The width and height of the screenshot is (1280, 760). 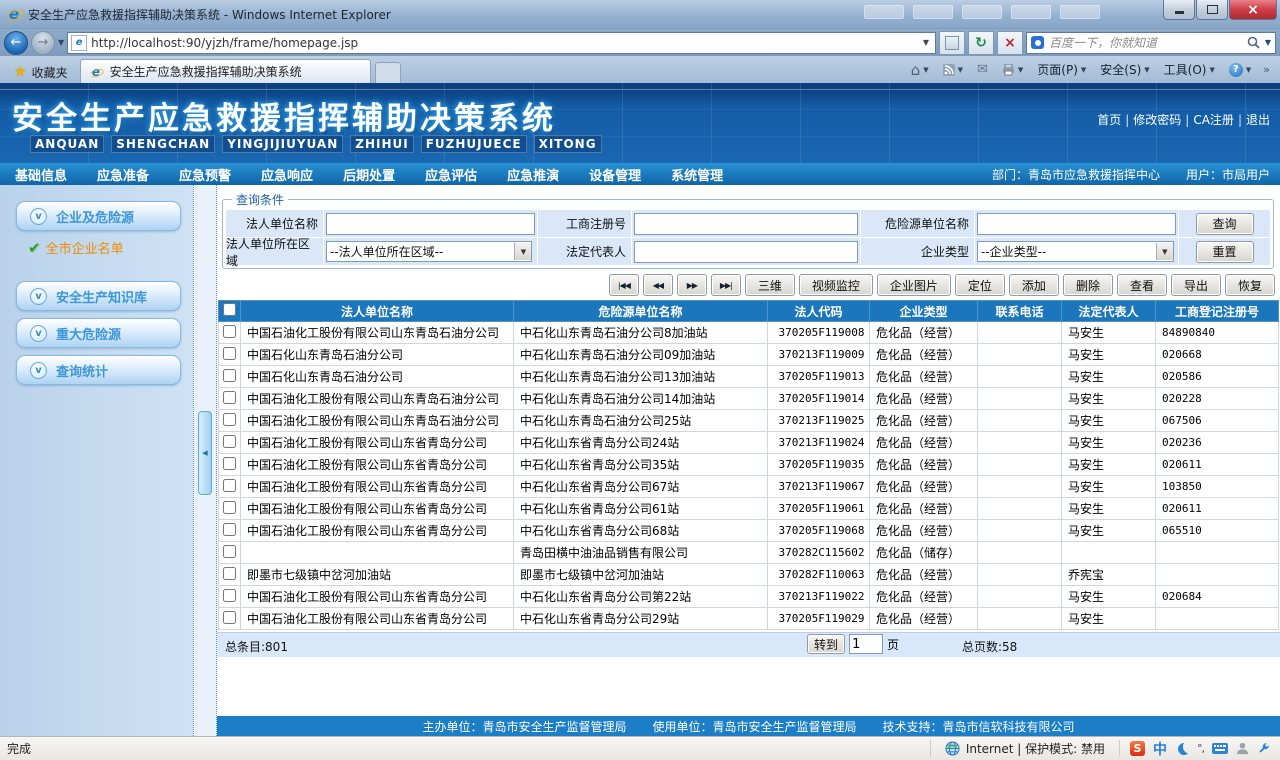 What do you see at coordinates (43, 42) in the screenshot?
I see `forward-button: →` at bounding box center [43, 42].